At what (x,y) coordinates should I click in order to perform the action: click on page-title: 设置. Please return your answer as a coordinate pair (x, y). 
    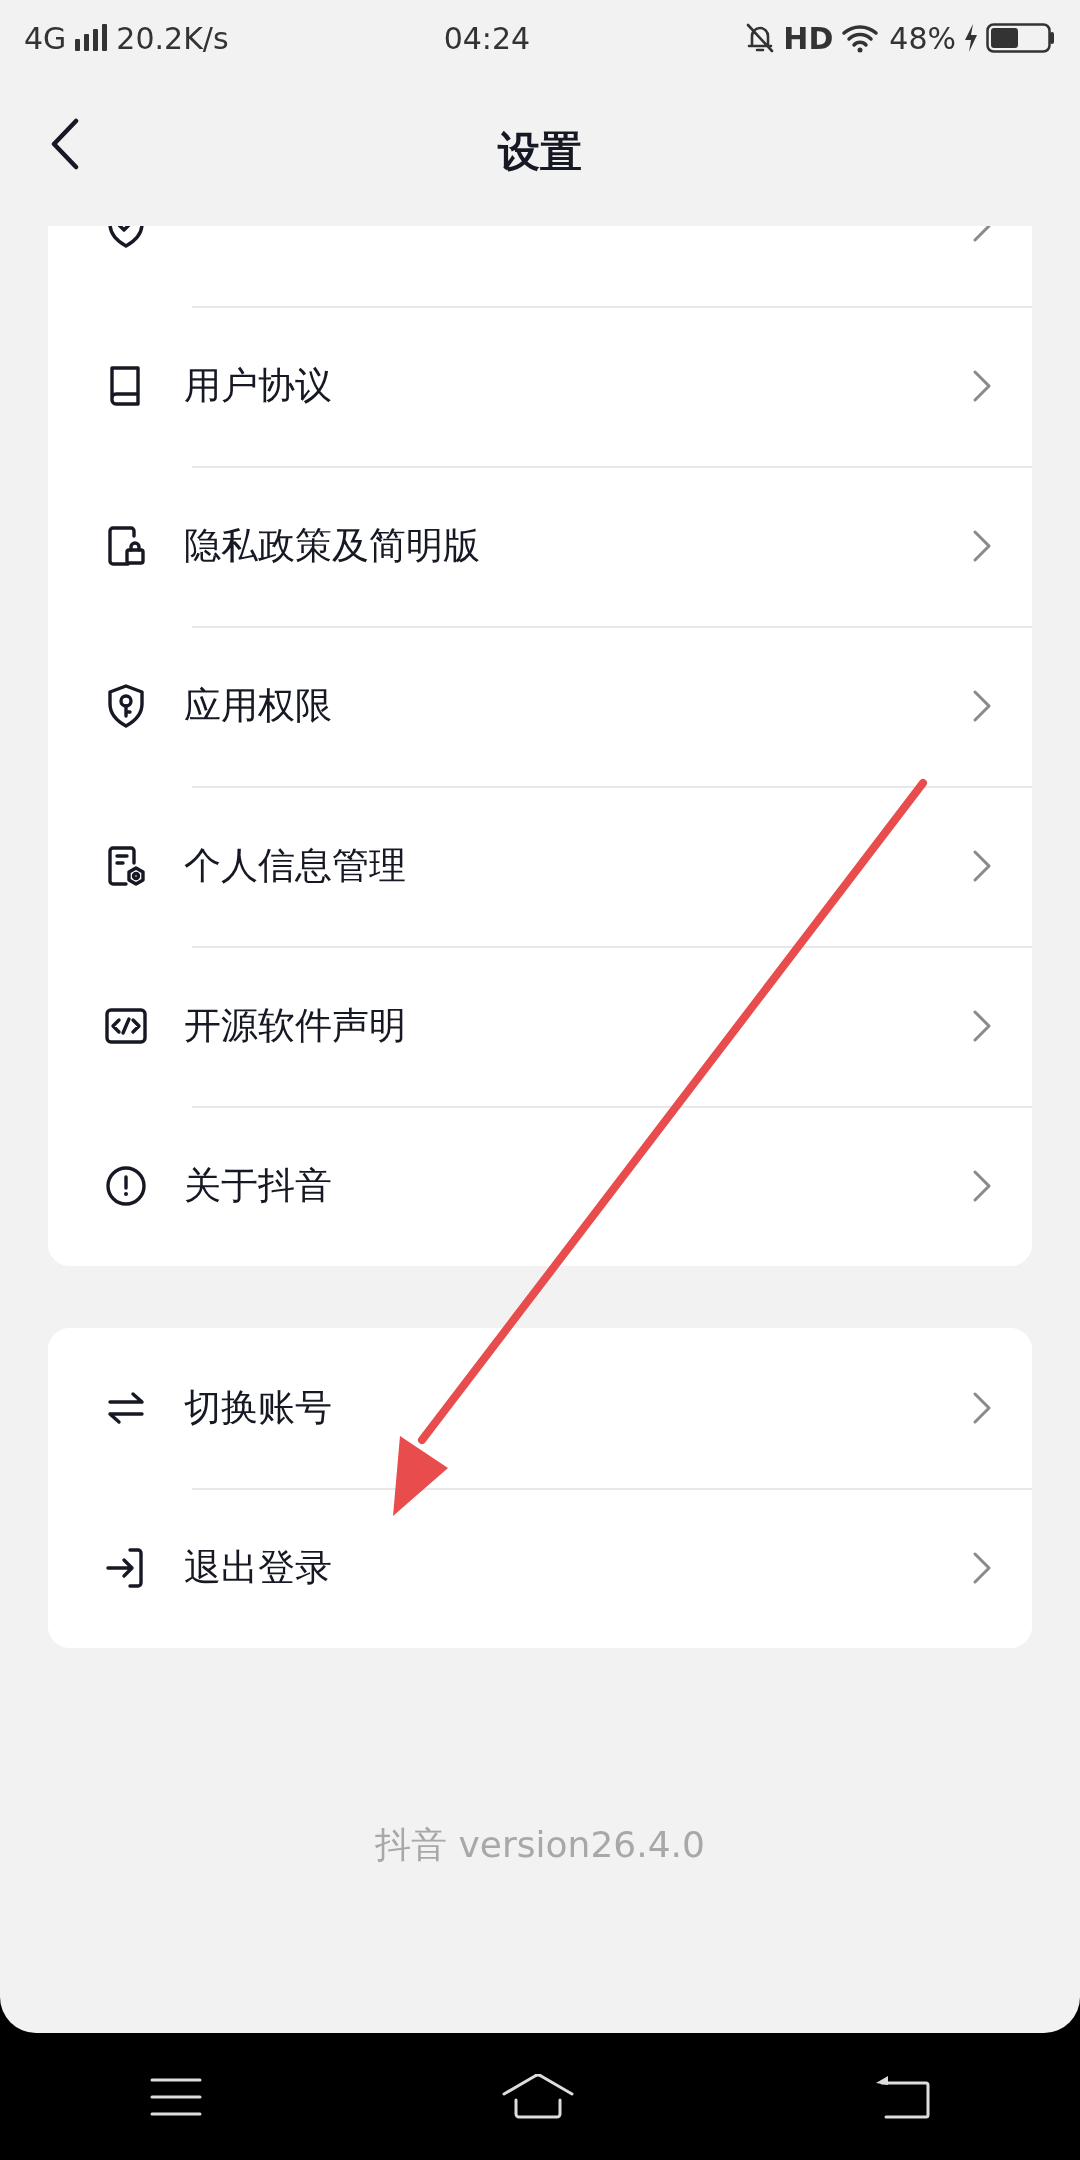
    Looking at the image, I should click on (540, 151).